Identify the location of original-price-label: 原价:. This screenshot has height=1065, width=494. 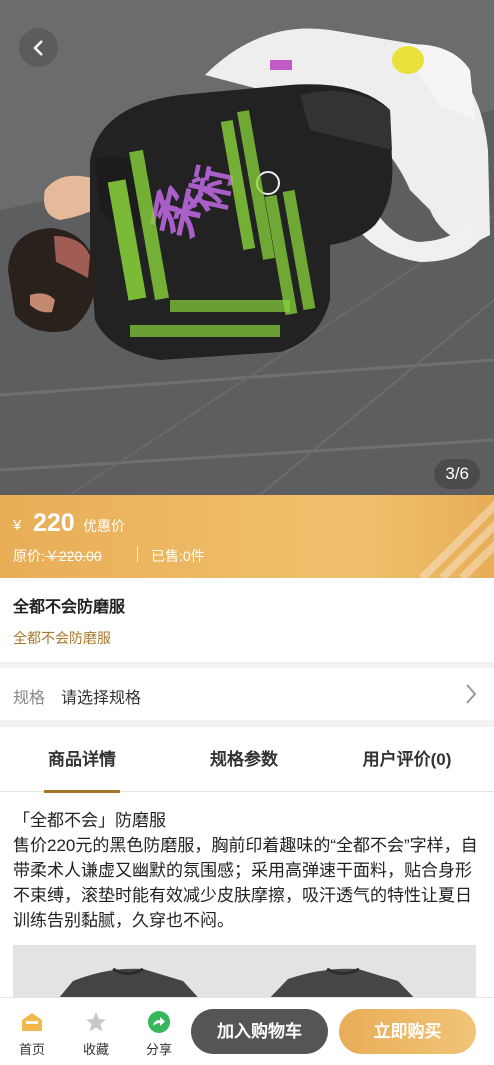
(29, 556).